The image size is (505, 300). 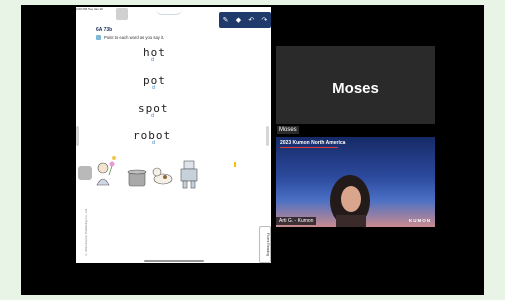 What do you see at coordinates (238, 20) in the screenshot?
I see `eraser-icon: ◆` at bounding box center [238, 20].